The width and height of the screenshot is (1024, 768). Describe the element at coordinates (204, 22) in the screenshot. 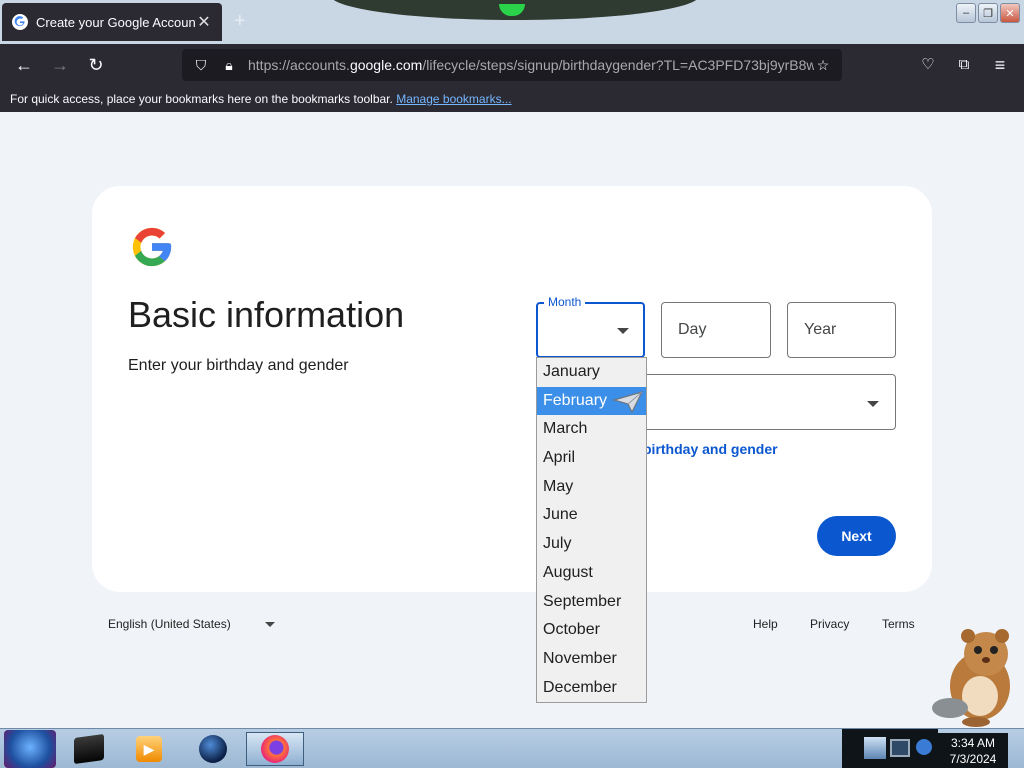

I see `tab-close-icon: ✕` at that location.